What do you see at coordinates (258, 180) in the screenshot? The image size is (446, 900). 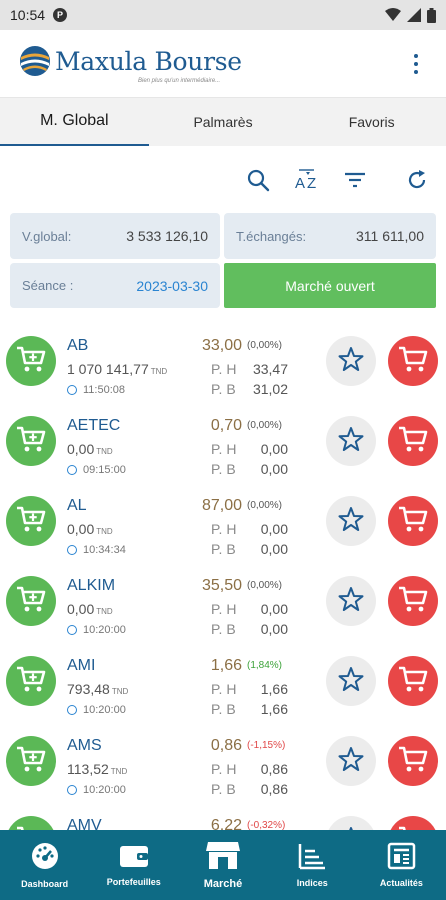 I see `search-icon` at bounding box center [258, 180].